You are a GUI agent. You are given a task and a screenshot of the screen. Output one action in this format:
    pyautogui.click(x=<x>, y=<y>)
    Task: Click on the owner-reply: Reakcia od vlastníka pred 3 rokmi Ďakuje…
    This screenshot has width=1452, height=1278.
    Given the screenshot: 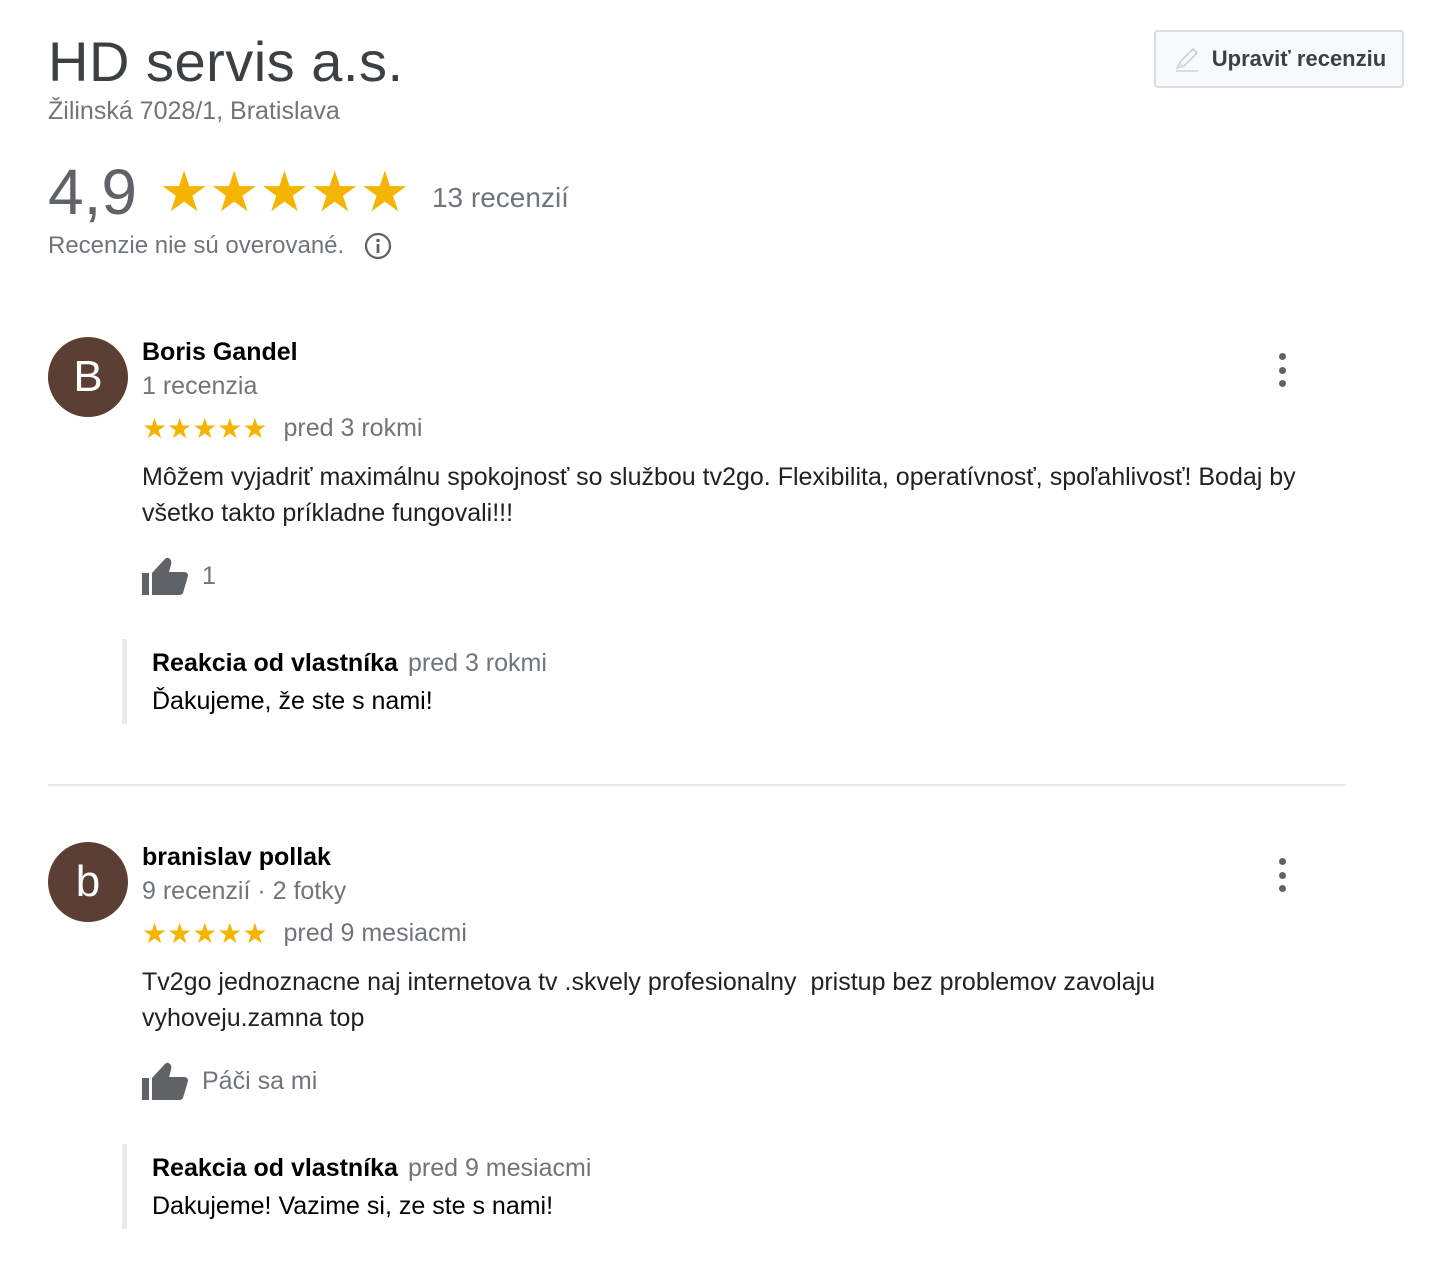 What is the action you would take?
    pyautogui.click(x=735, y=681)
    